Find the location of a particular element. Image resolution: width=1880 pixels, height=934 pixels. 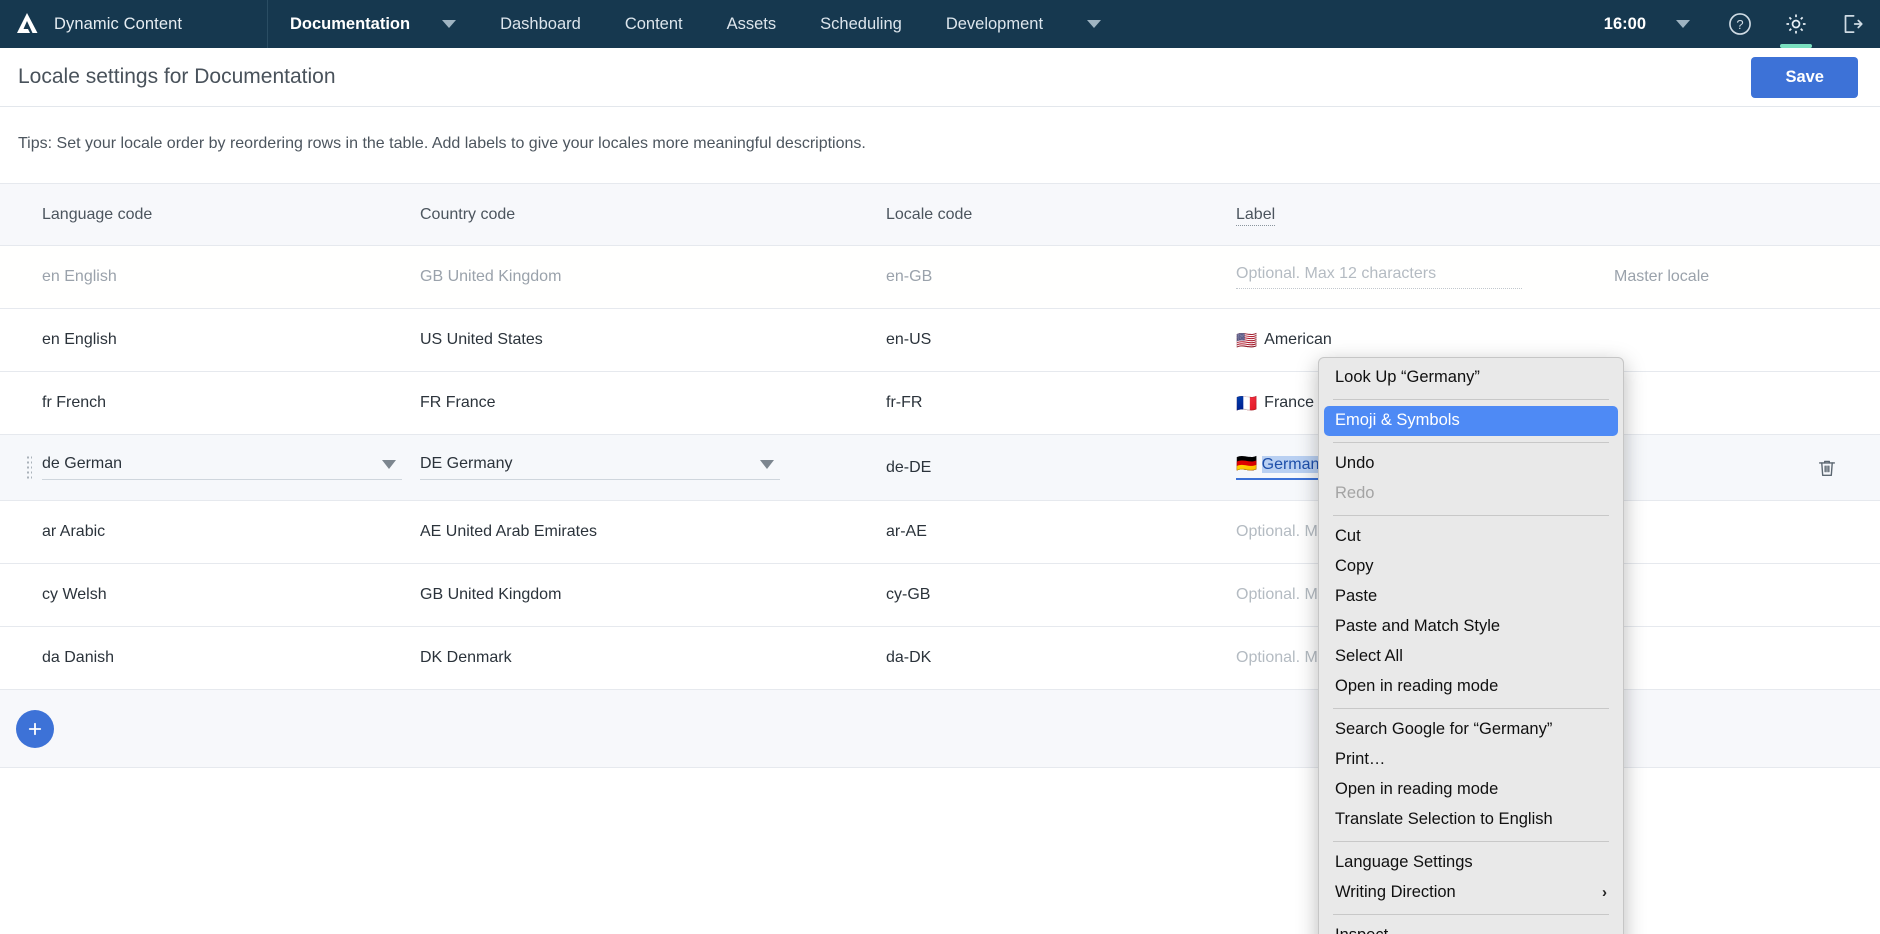

nav-label: Dashboard is located at coordinates (540, 23).